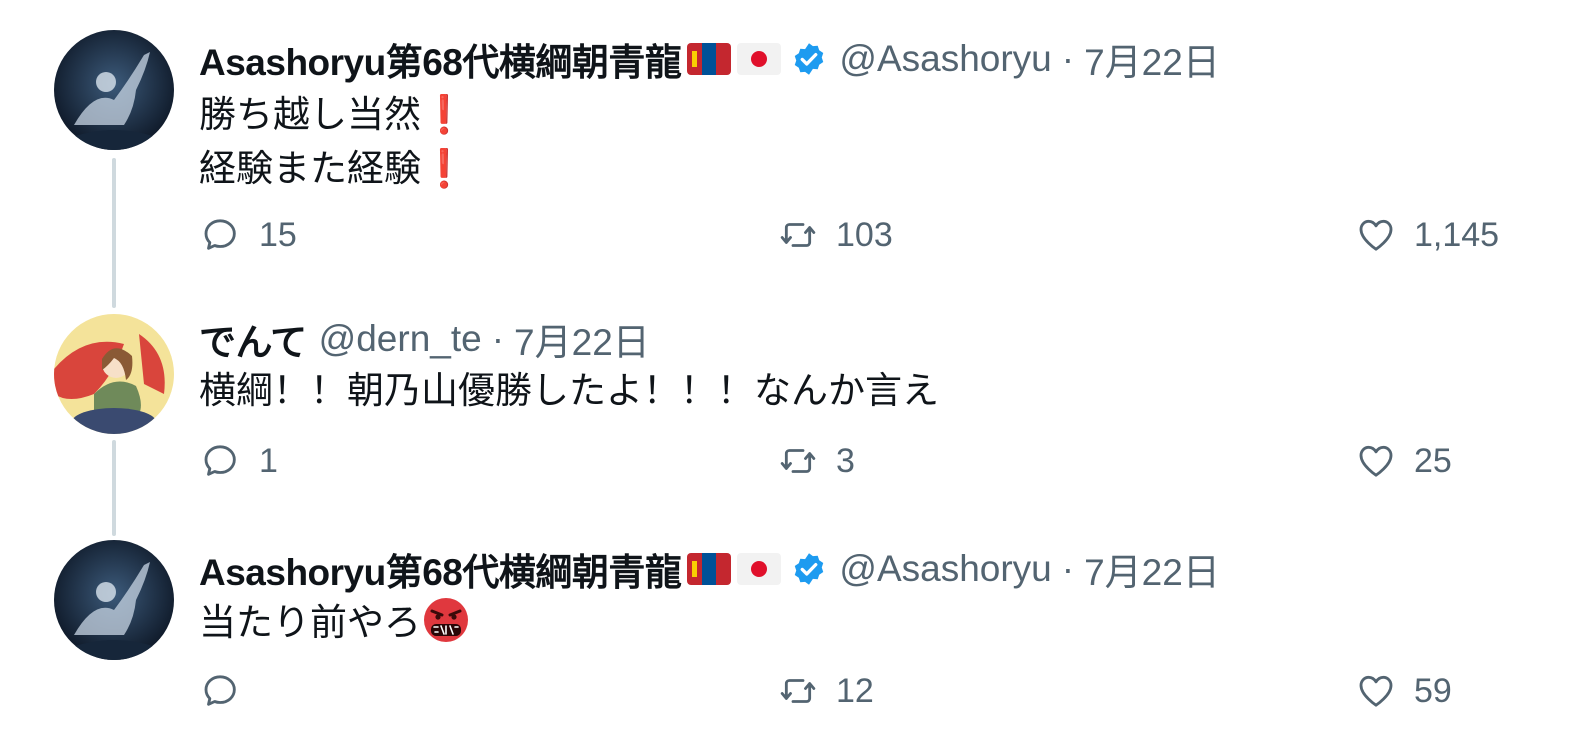 This screenshot has height=732, width=1581. What do you see at coordinates (310, 168) in the screenshot?
I see `tweet-line: 経験また経験` at bounding box center [310, 168].